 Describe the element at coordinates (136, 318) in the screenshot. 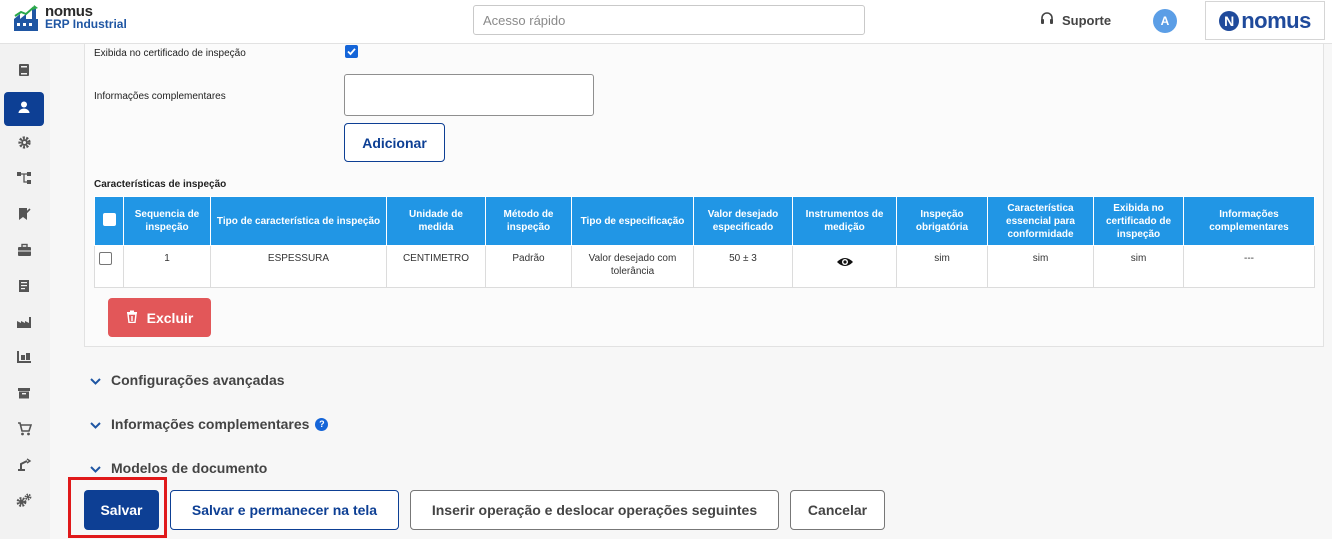

I see `trash-icon` at that location.